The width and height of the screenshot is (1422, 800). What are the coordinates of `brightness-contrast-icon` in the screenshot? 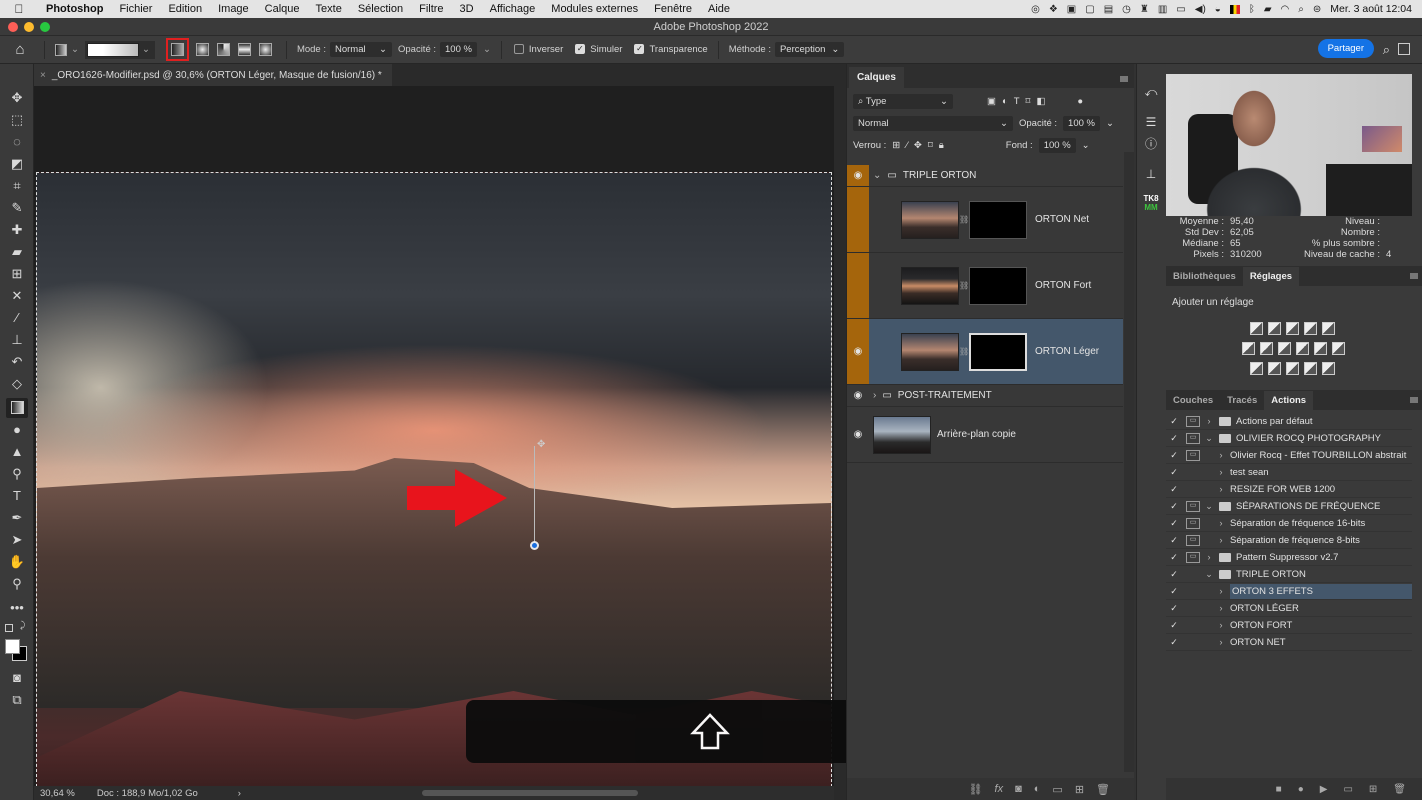 It's located at (1256, 328).